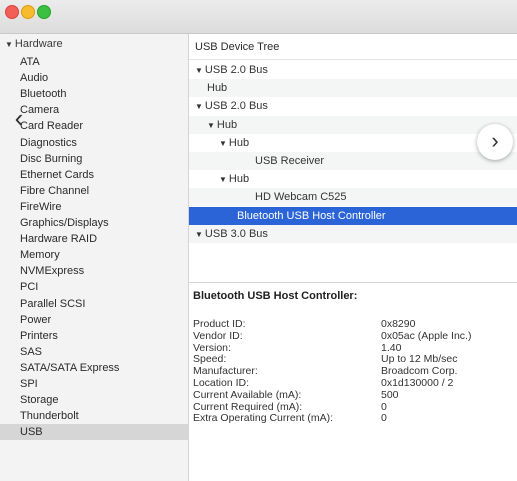 The height and width of the screenshot is (481, 517). Describe the element at coordinates (353, 282) in the screenshot. I see `pane-divider` at that location.